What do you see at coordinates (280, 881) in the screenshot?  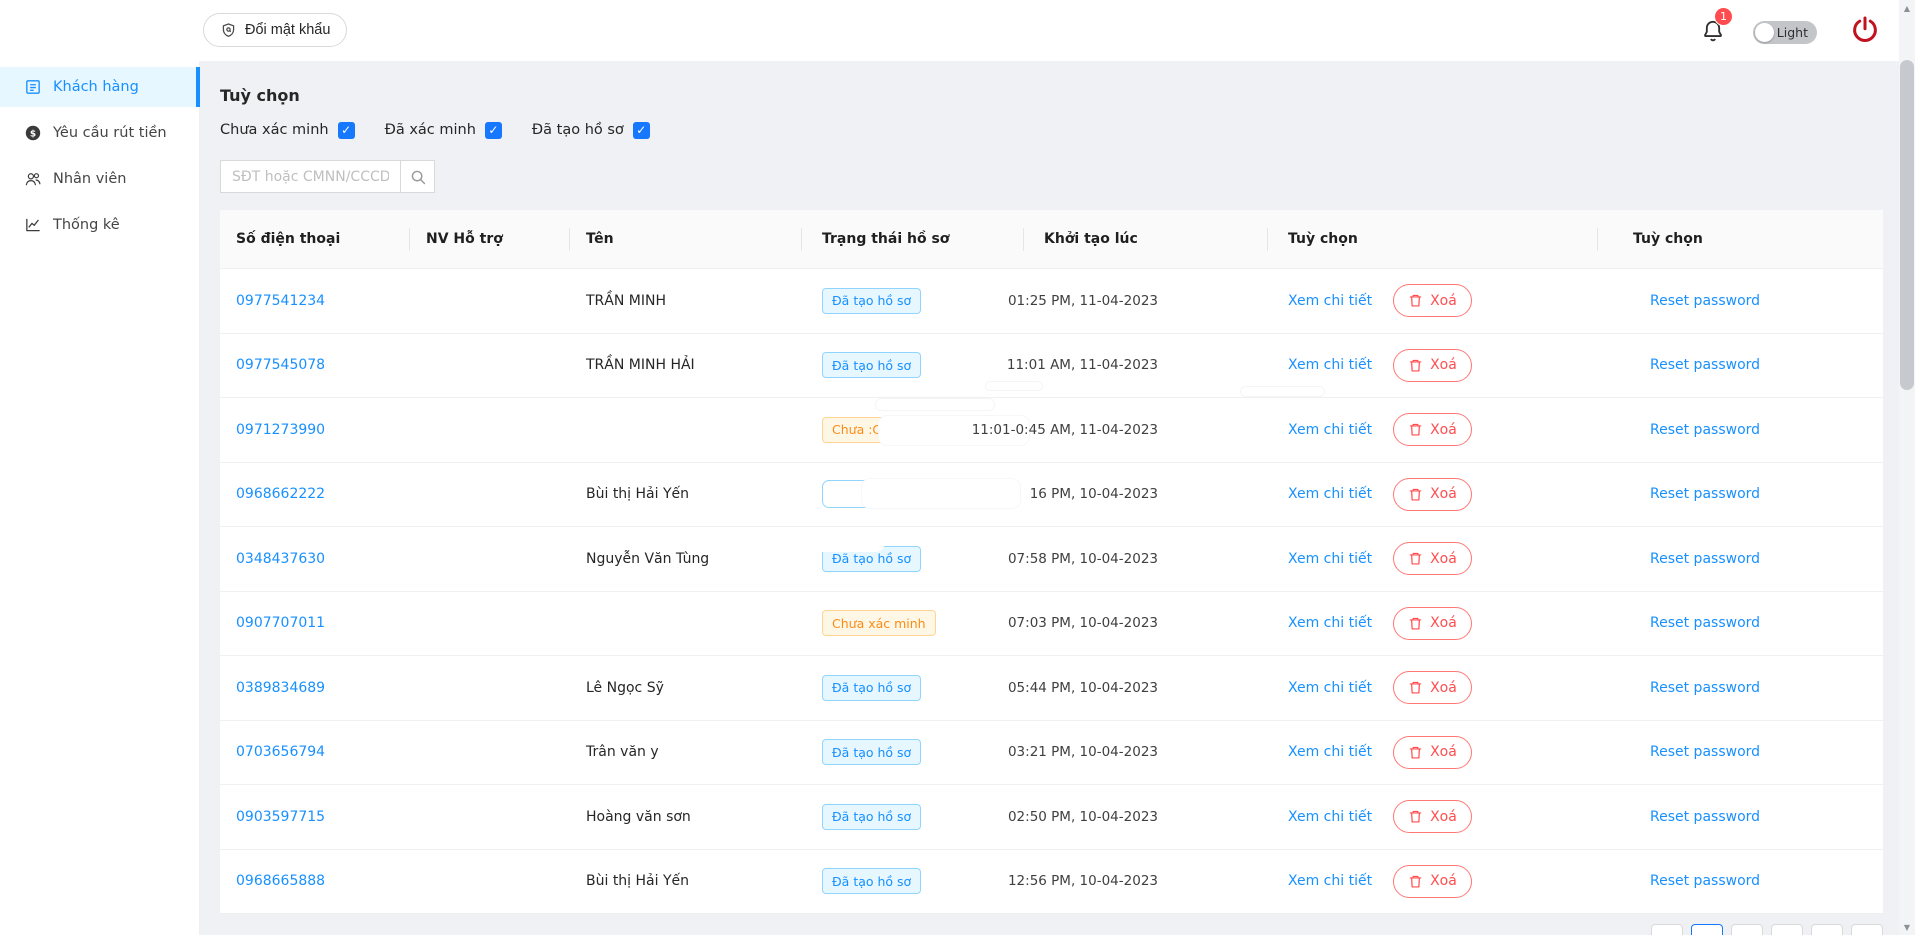 I see `phone-link: 0968665888` at bounding box center [280, 881].